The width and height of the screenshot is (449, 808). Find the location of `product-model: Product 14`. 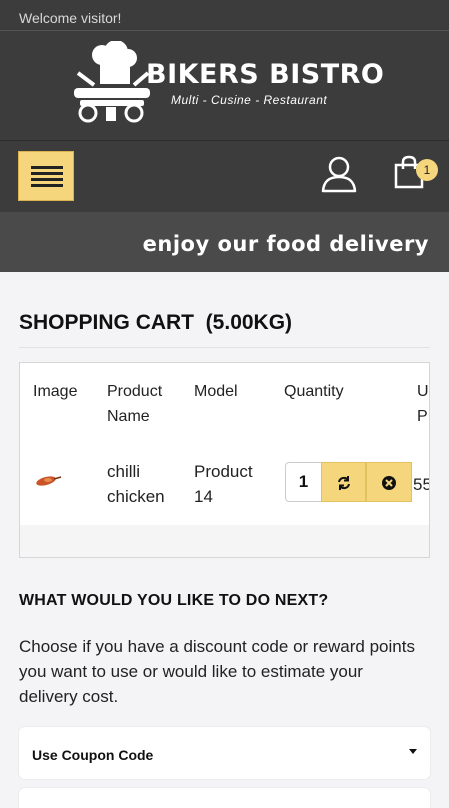

product-model: Product 14 is located at coordinates (223, 484).